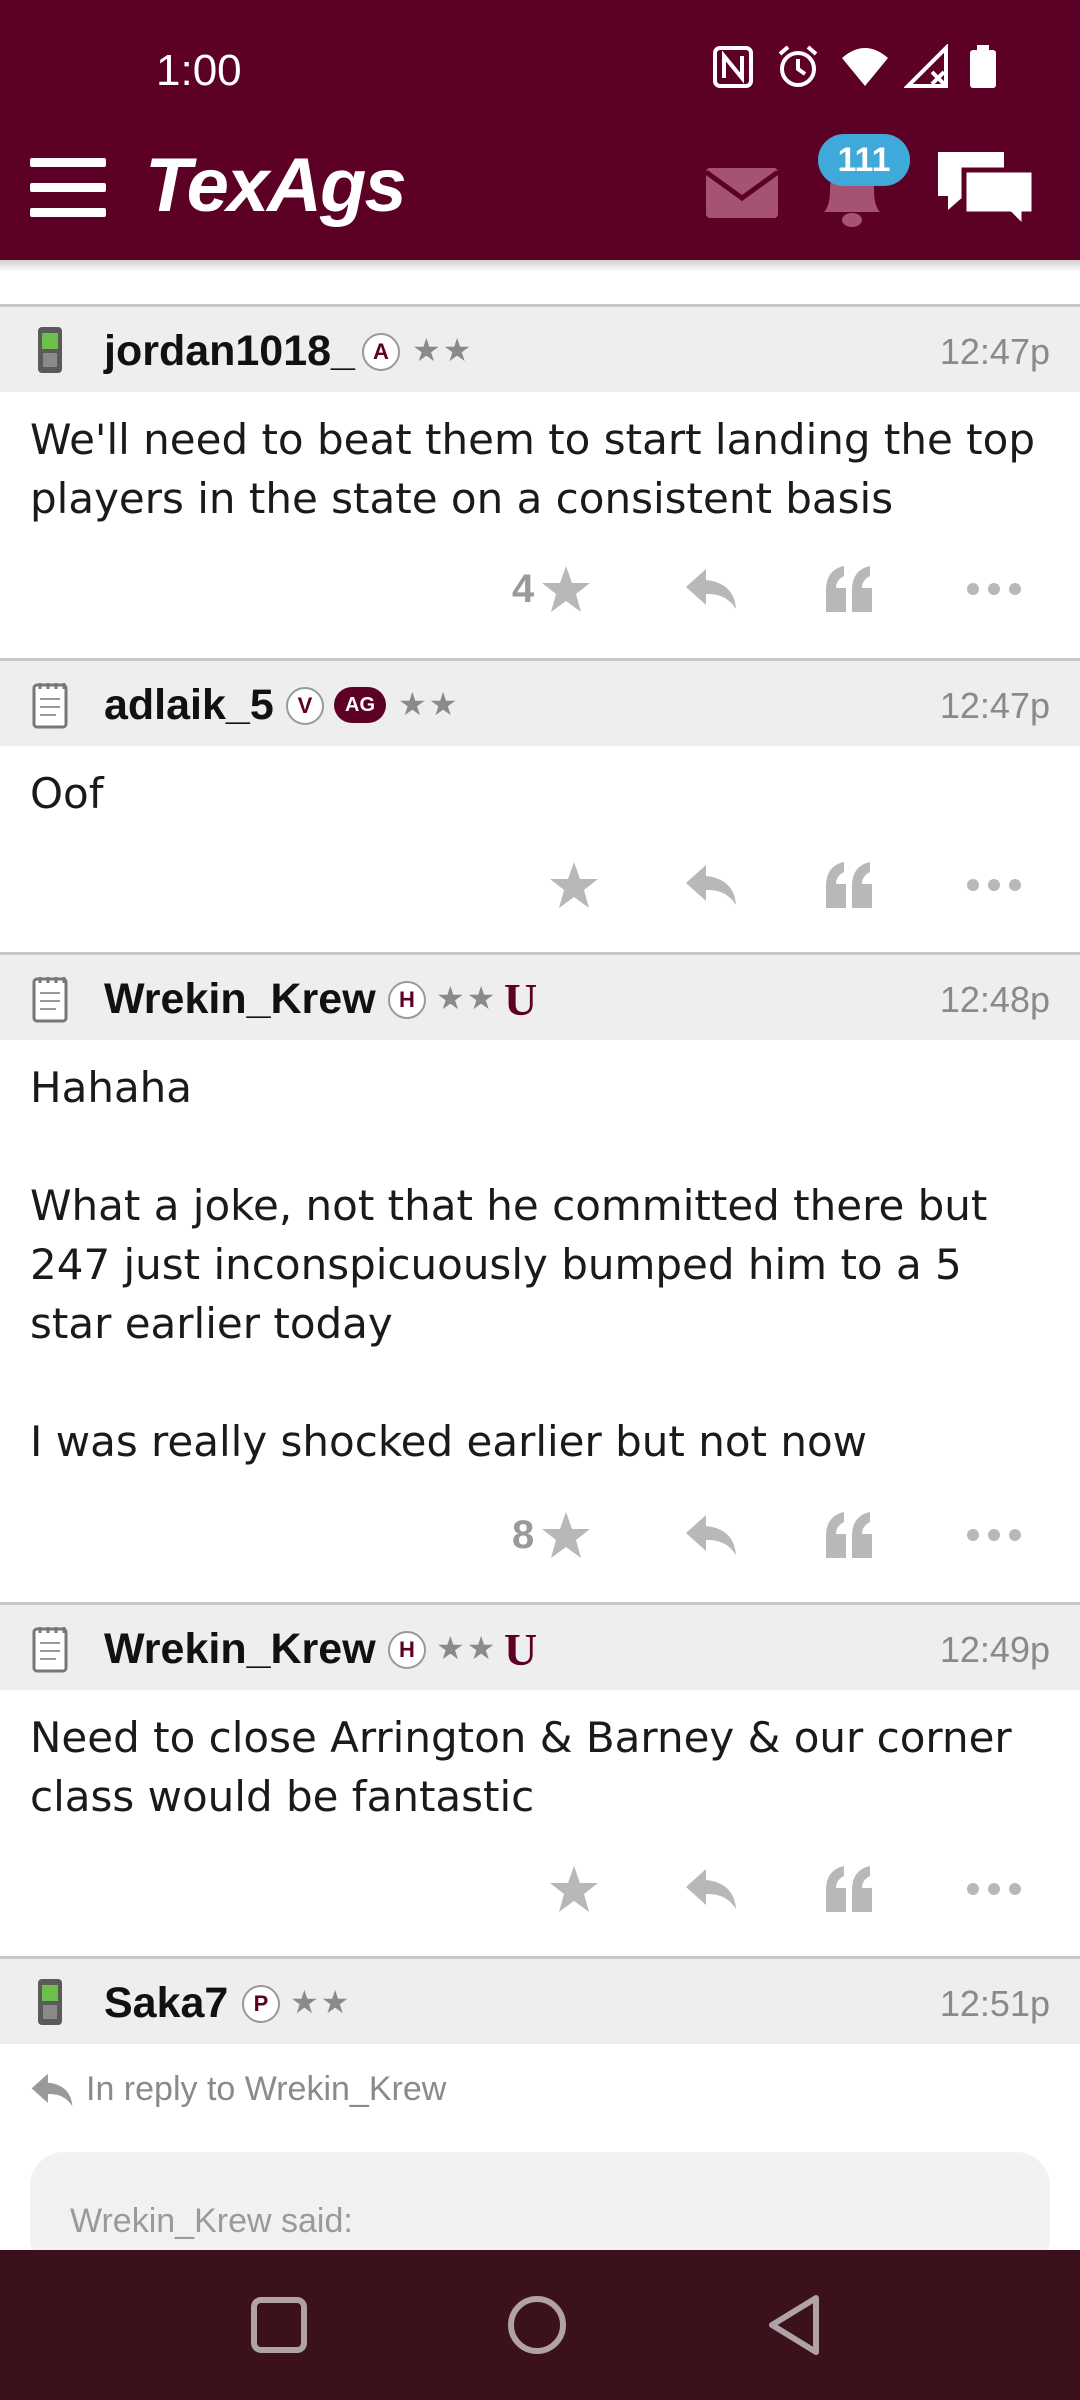 This screenshot has height=2400, width=1080. I want to click on like-count: 4, so click(523, 588).